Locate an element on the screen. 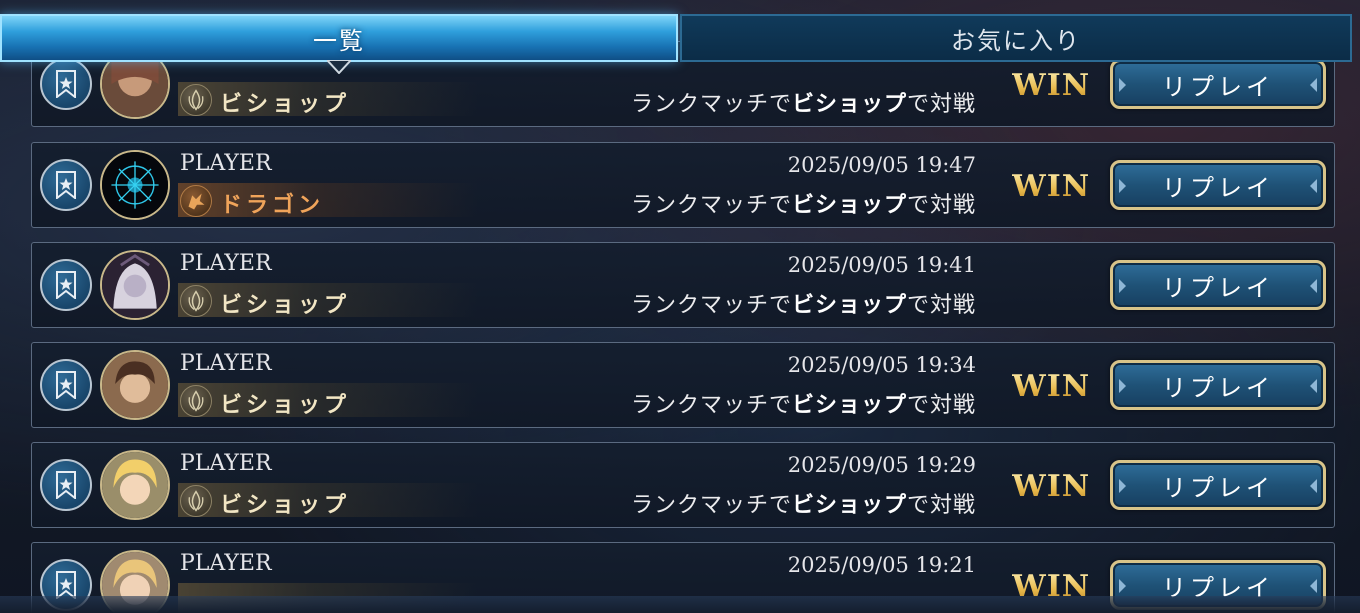  active-tab-pointer-icon is located at coordinates (339, 67).